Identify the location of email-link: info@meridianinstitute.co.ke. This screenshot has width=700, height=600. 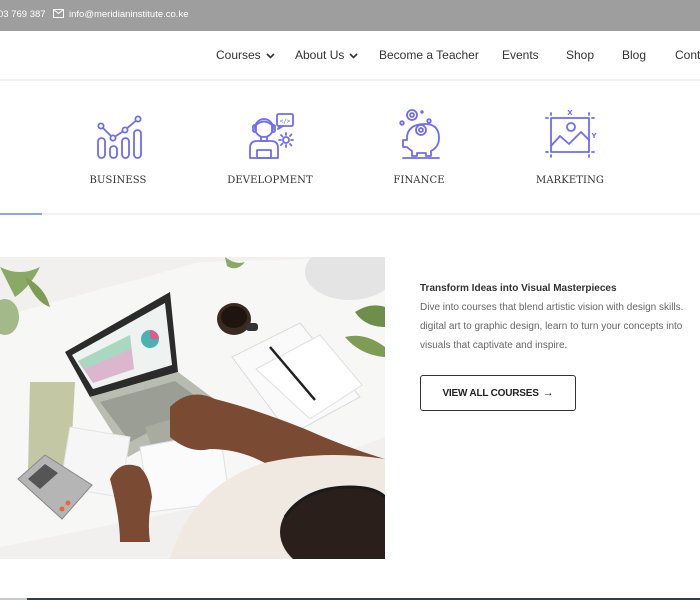
(128, 14).